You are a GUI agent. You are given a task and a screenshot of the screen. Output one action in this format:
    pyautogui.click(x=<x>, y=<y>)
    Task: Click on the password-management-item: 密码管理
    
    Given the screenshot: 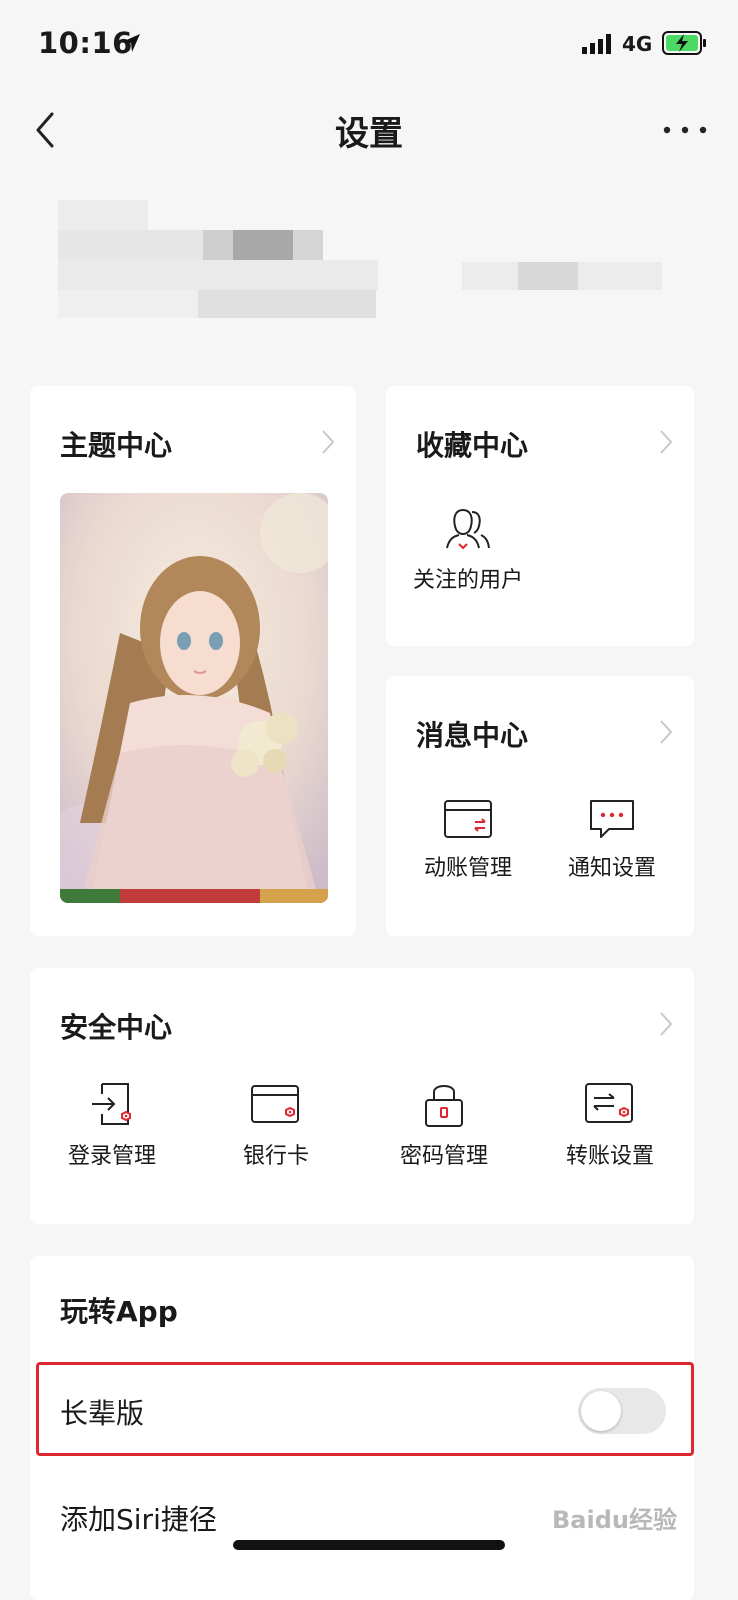 What is the action you would take?
    pyautogui.click(x=444, y=1125)
    